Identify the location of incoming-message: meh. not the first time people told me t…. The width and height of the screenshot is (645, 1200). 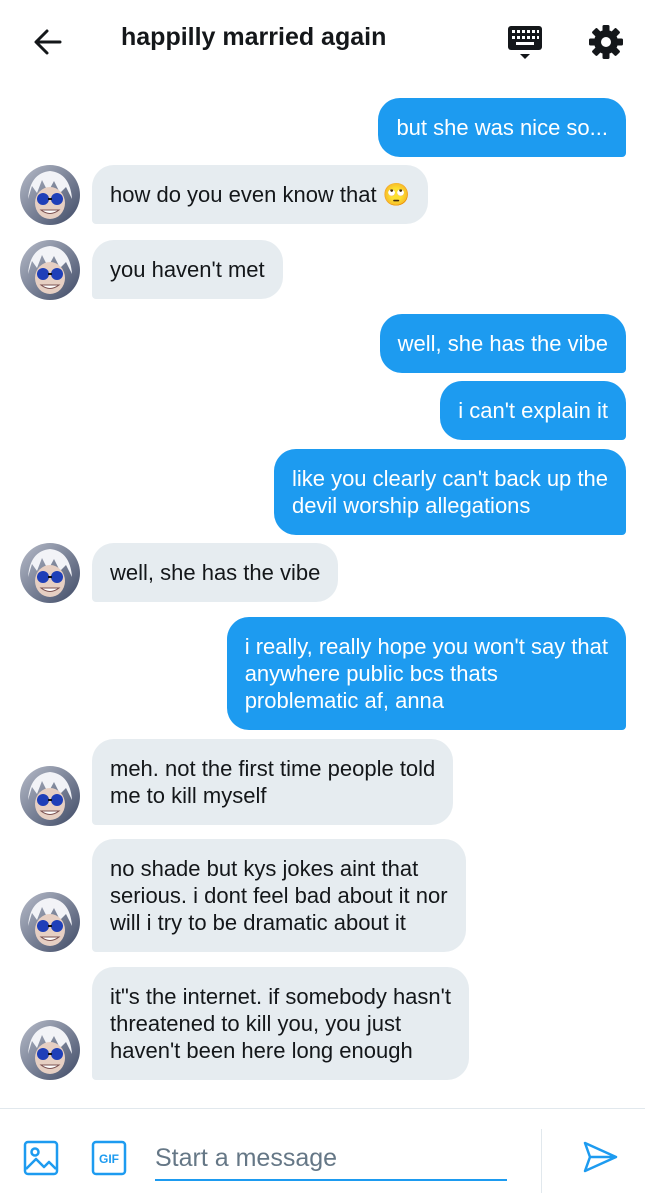
(273, 782).